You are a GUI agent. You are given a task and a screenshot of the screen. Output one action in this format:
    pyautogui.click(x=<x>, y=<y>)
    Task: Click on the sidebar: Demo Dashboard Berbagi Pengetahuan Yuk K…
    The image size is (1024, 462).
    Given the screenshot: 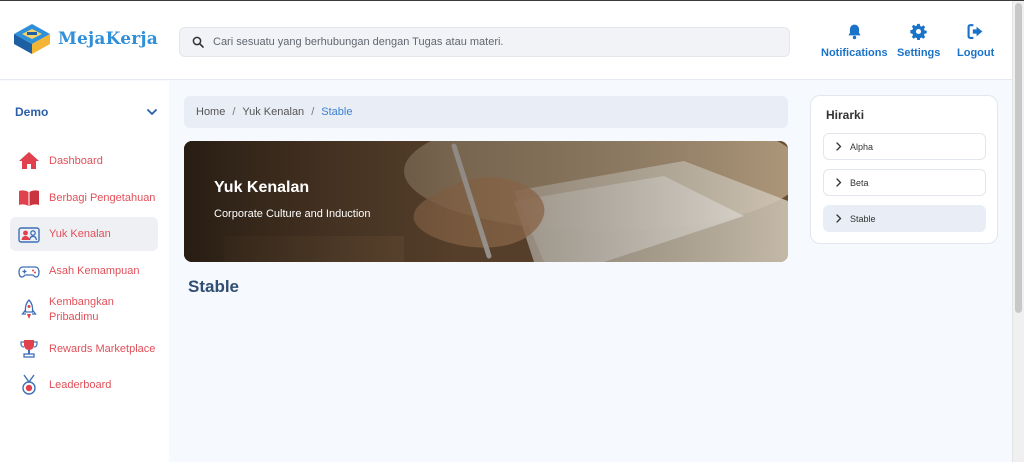 What is the action you would take?
    pyautogui.click(x=84, y=271)
    